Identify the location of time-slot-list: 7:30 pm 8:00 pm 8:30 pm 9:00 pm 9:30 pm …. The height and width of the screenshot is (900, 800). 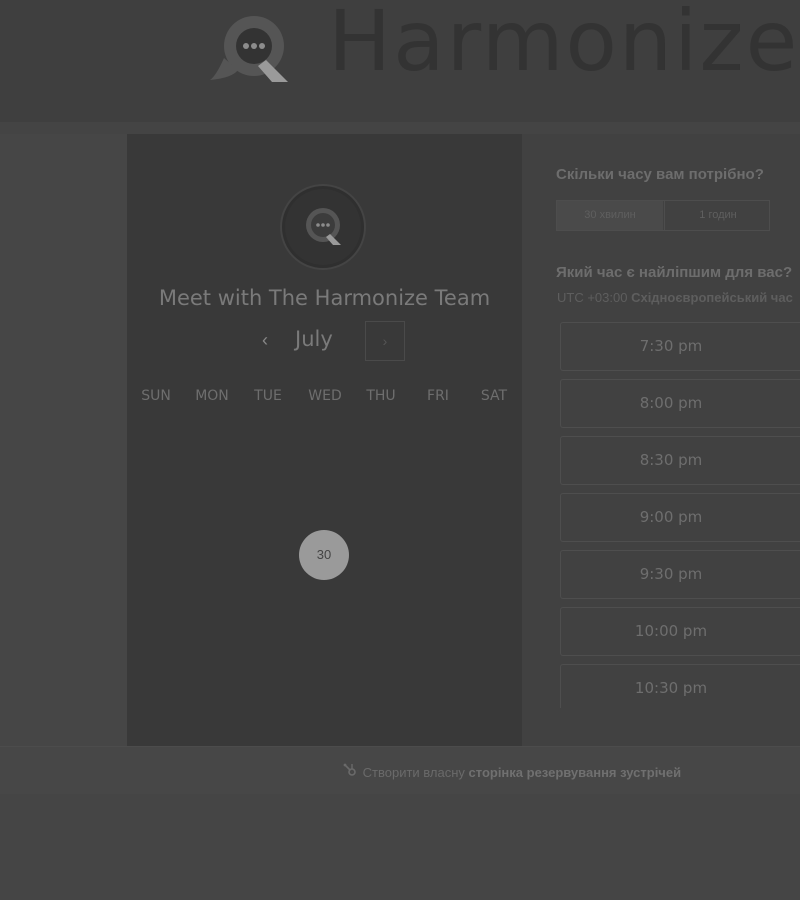
(680, 515).